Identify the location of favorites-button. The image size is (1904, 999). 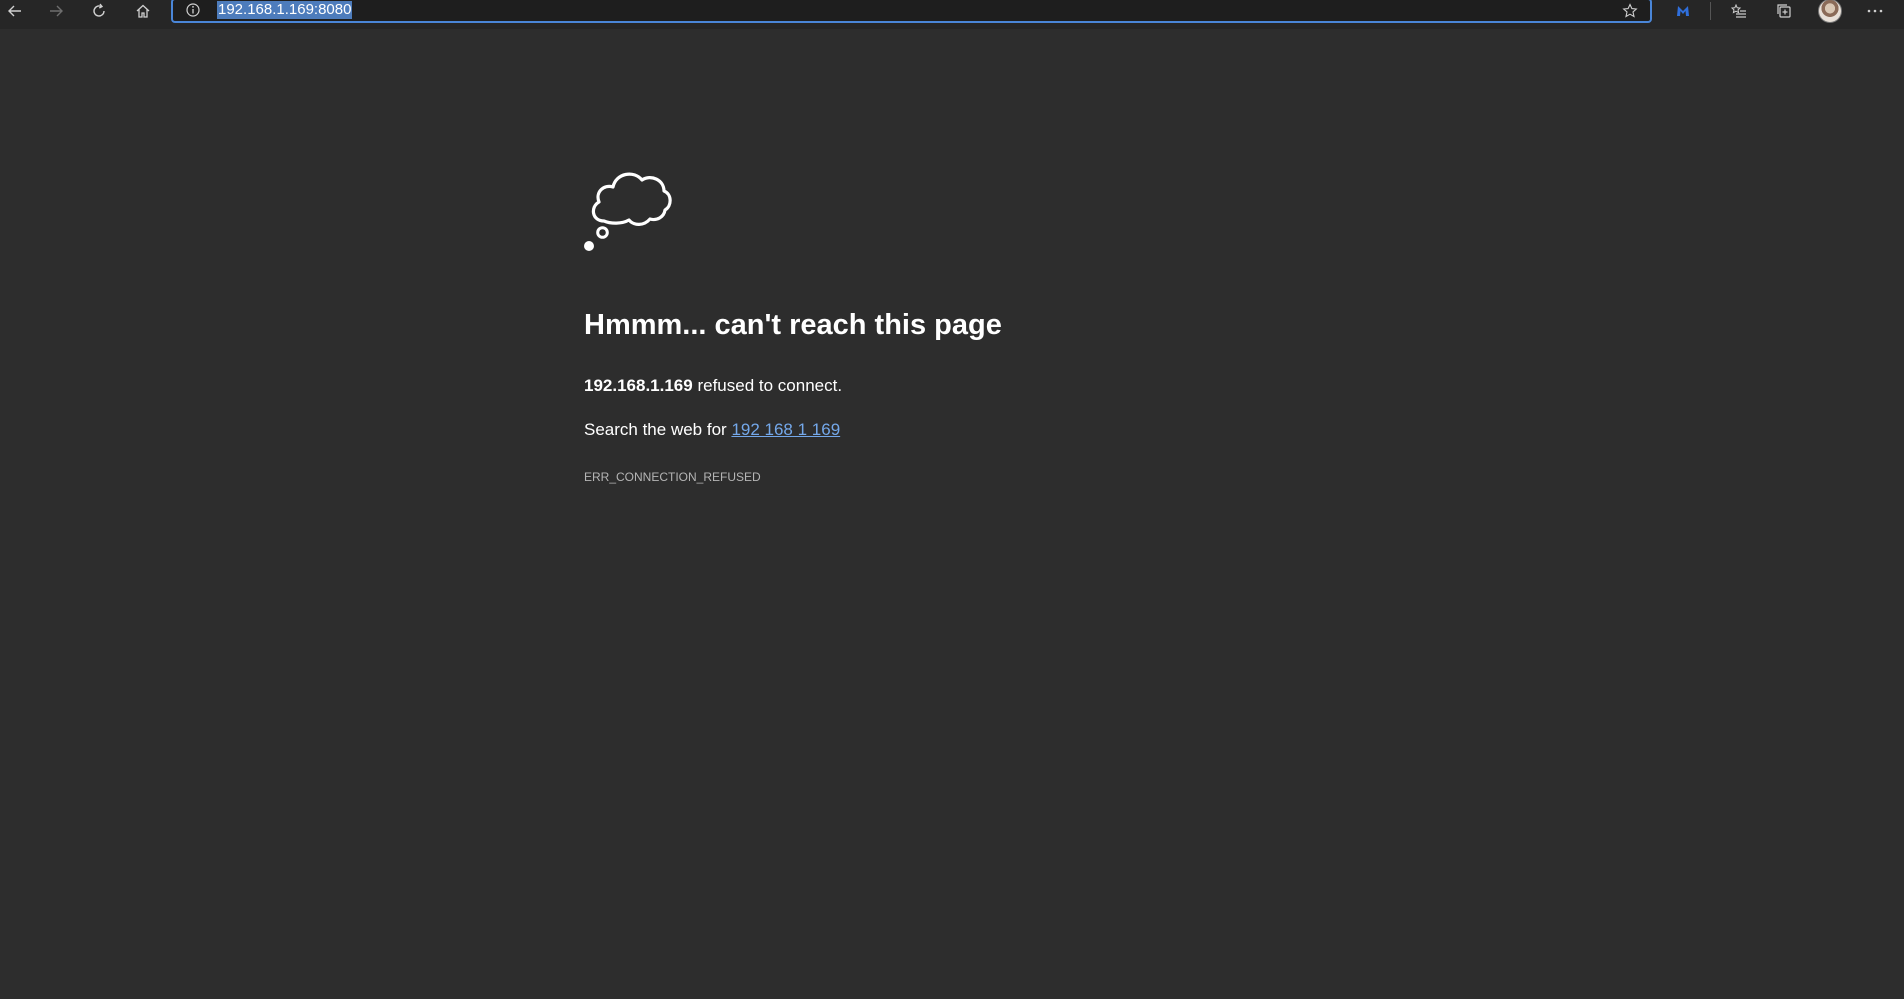
(1739, 11).